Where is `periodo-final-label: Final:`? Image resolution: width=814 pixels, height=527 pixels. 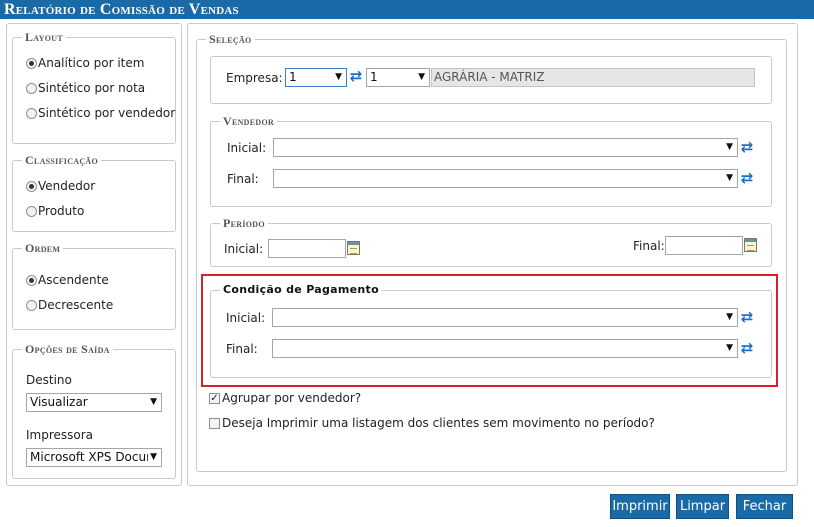 periodo-final-label: Final: is located at coordinates (649, 246).